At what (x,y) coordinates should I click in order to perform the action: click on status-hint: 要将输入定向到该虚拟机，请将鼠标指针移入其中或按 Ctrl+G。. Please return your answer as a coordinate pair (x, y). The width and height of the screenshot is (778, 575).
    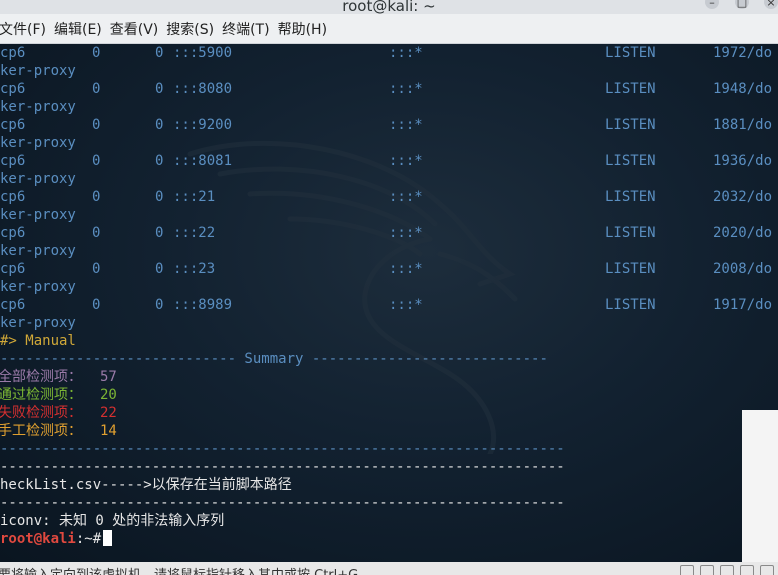
    Looking at the image, I should click on (185, 569).